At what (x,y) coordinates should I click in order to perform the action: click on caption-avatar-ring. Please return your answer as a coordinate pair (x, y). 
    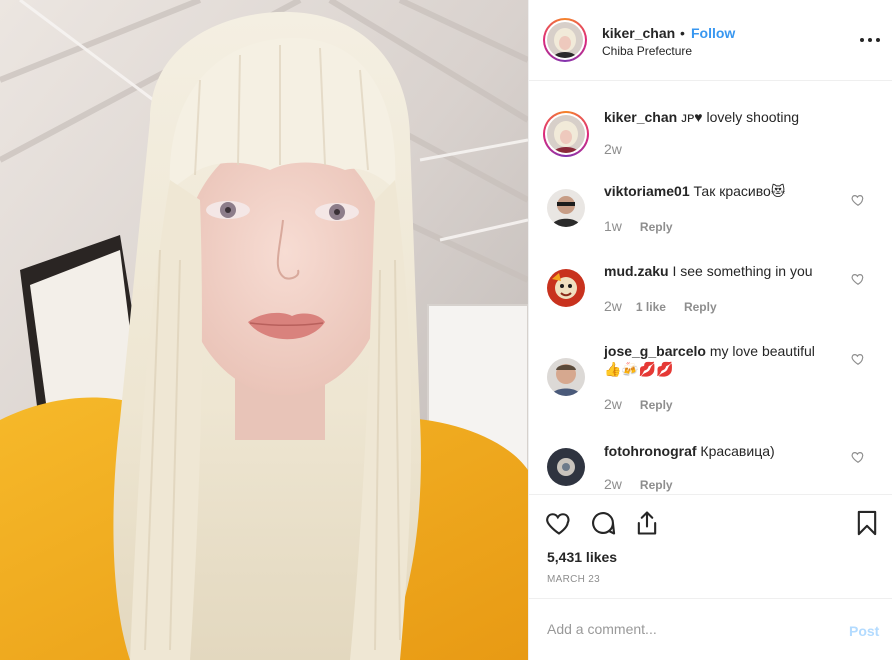
    Looking at the image, I should click on (566, 134).